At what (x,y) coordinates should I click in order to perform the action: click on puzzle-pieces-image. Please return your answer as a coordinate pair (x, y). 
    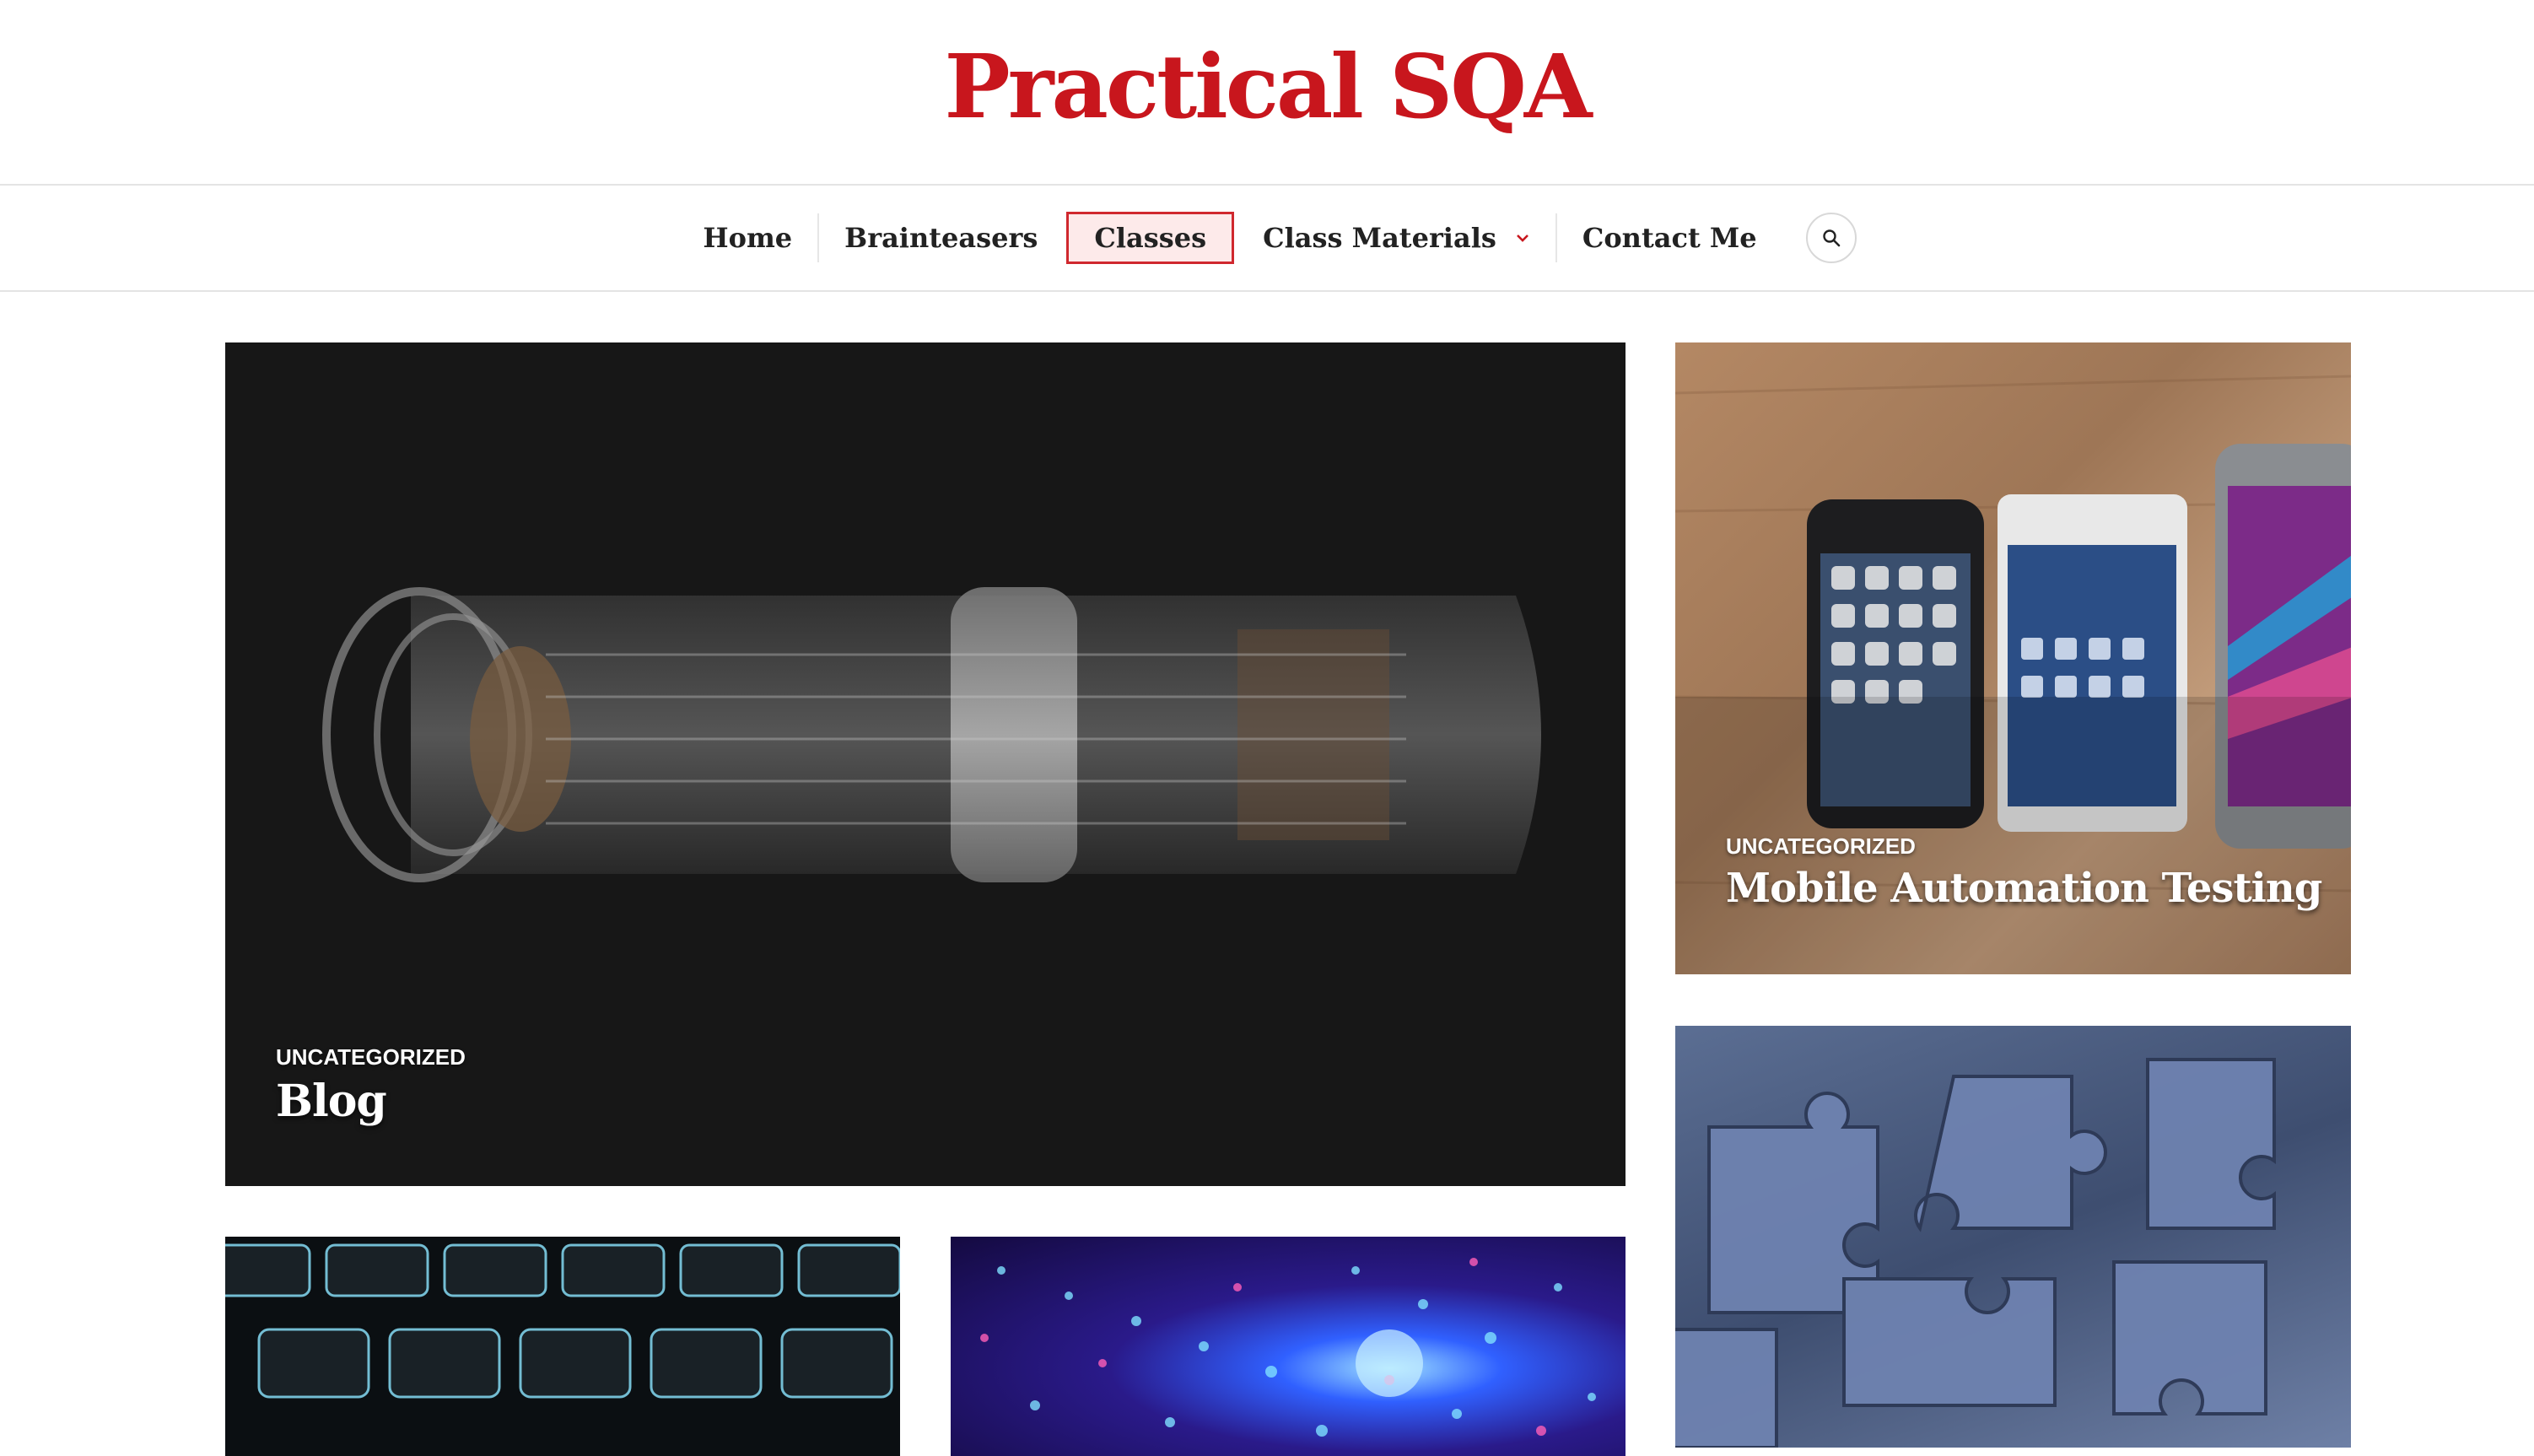
    Looking at the image, I should click on (1975, 1253).